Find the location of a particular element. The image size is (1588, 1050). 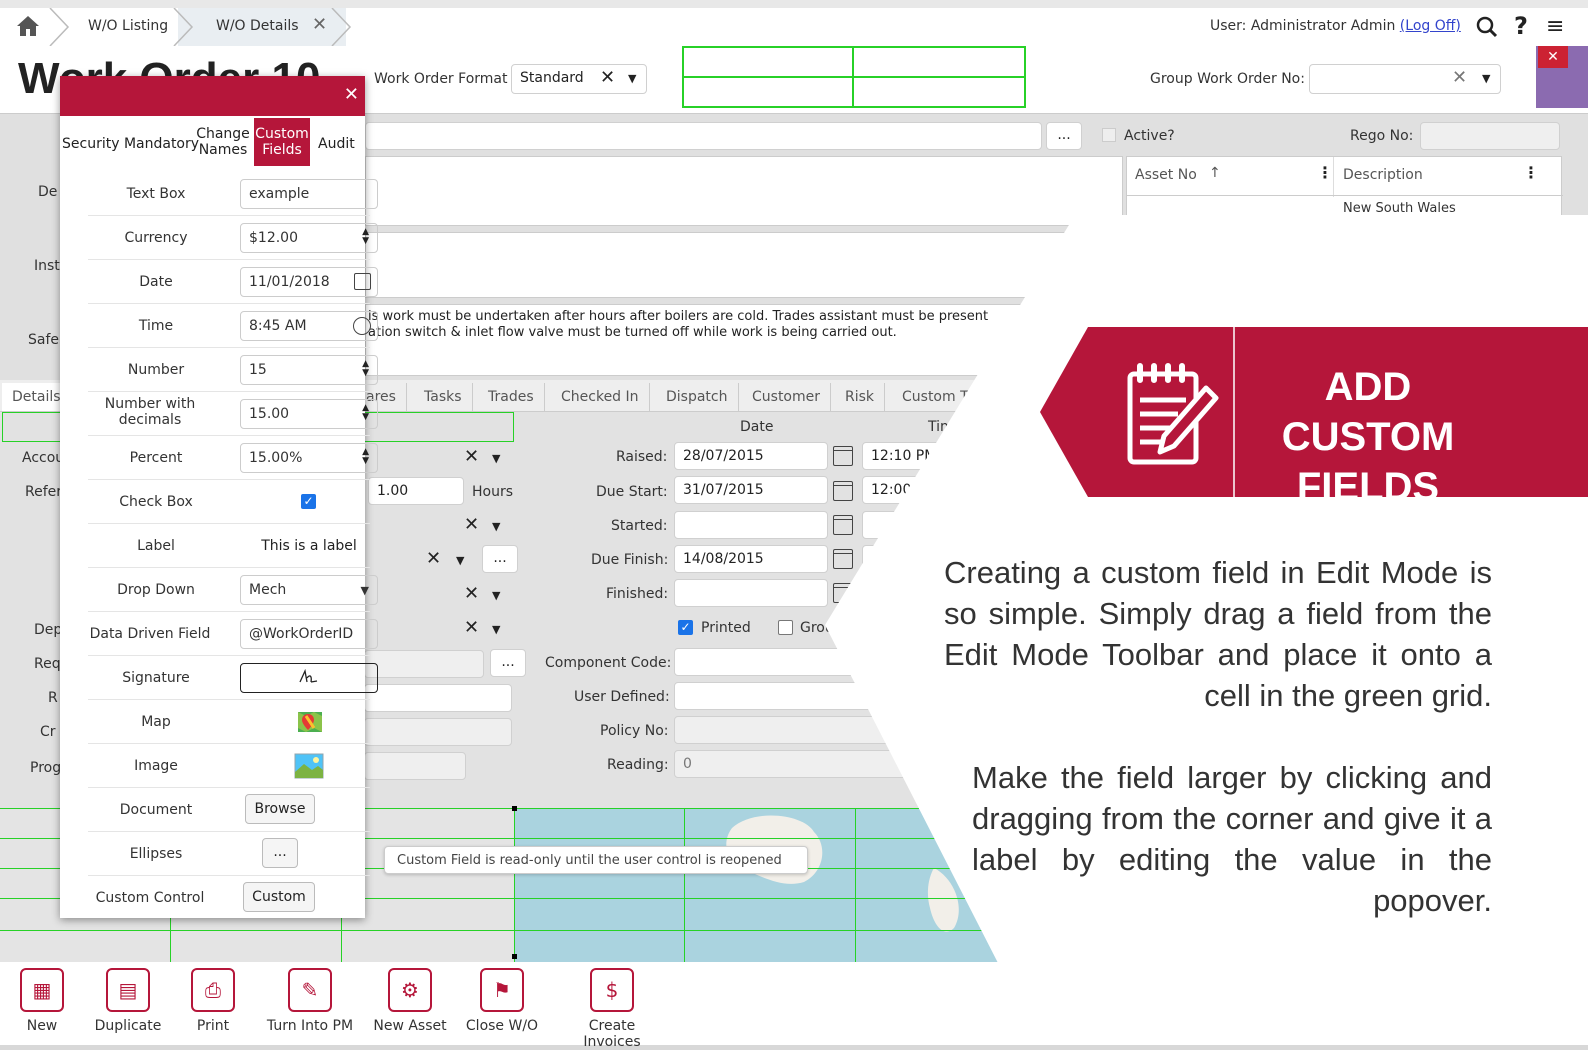

help-icon: ? is located at coordinates (1521, 26).